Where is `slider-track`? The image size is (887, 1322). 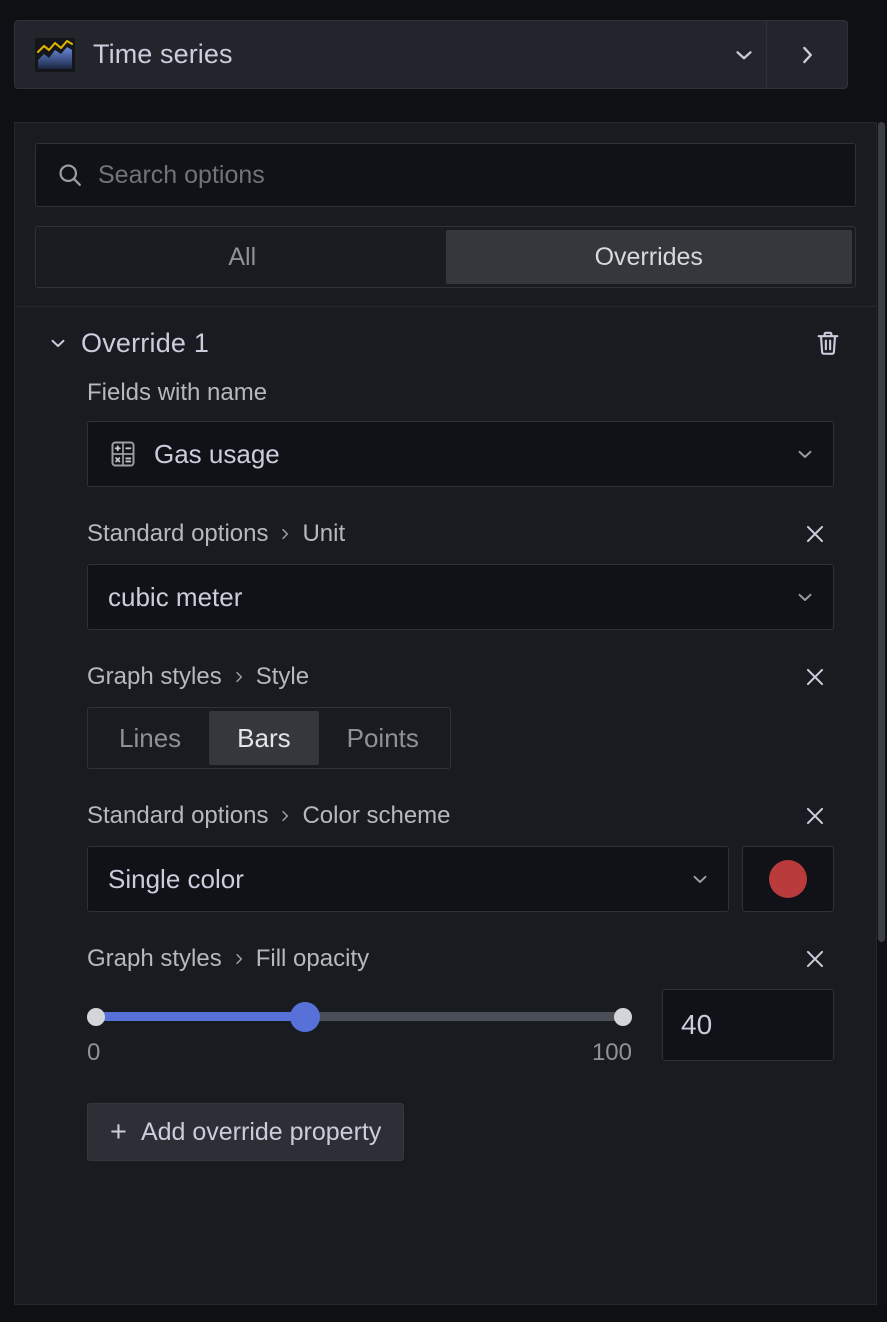 slider-track is located at coordinates (359, 1017).